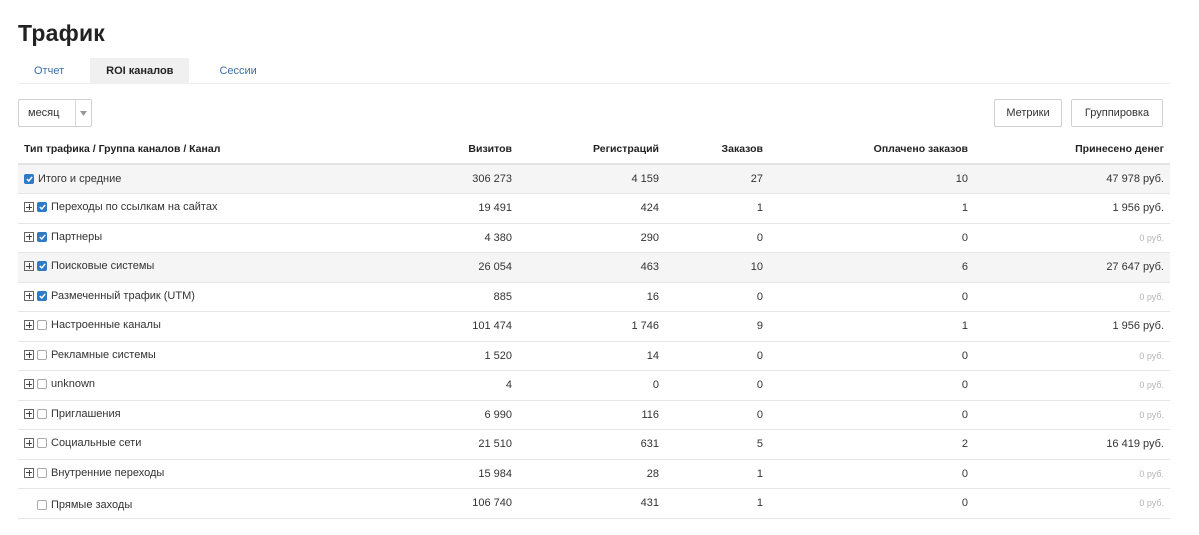 The height and width of the screenshot is (535, 1199). I want to click on paid-orders-cell: 6, so click(871, 267).